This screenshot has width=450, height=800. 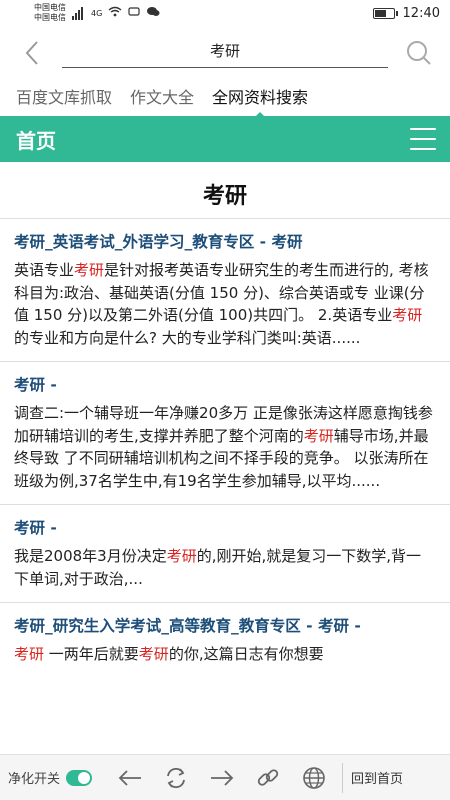 What do you see at coordinates (36, 139) in the screenshot?
I see `page-title: 首页` at bounding box center [36, 139].